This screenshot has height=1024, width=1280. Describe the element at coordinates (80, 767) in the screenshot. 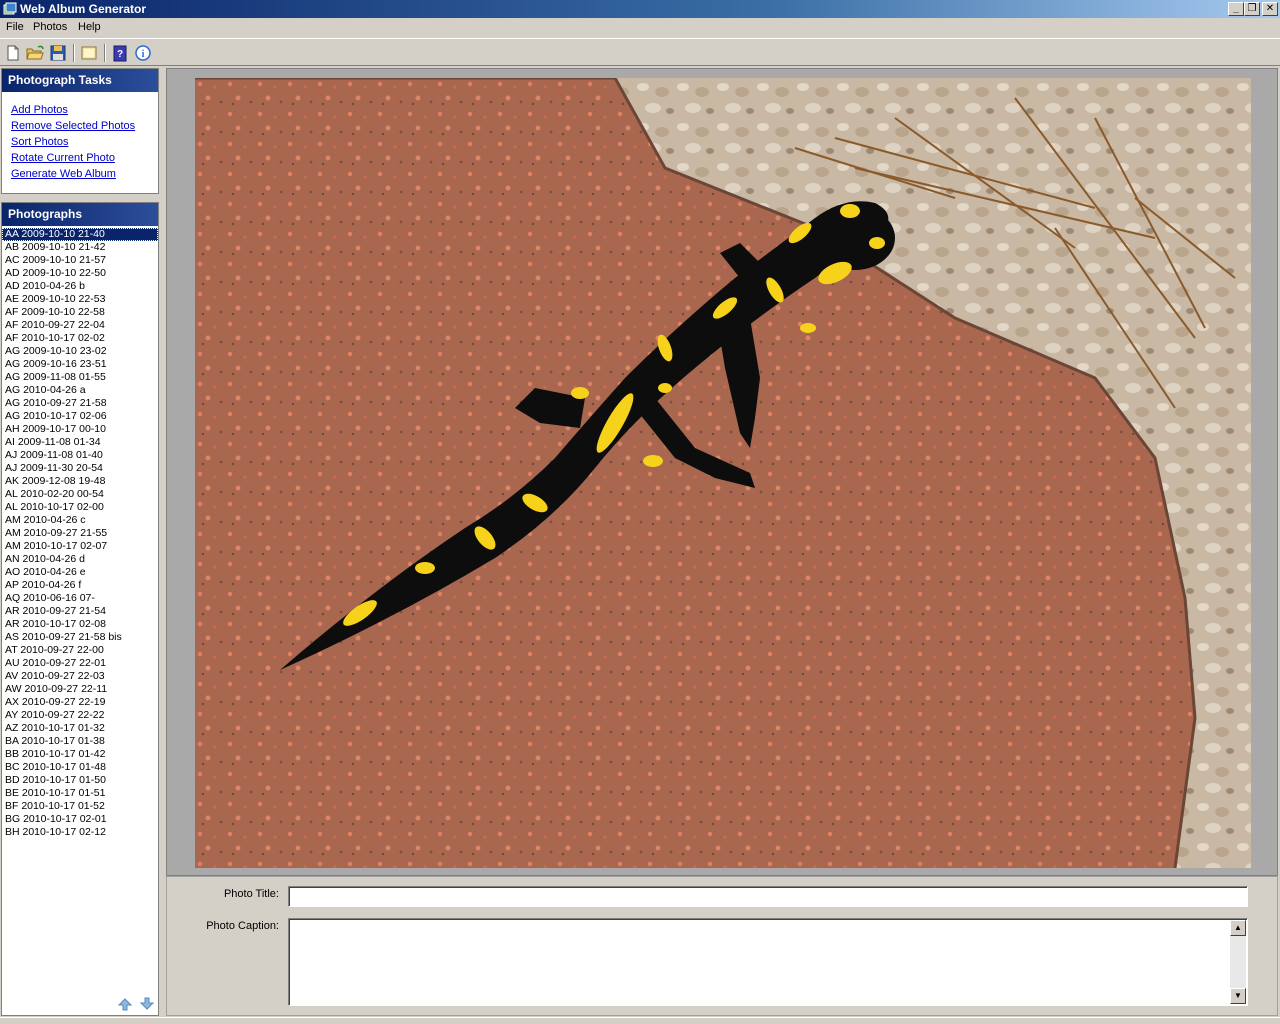

I see `photo-list-item: BC 2010-10-17 01-48` at that location.